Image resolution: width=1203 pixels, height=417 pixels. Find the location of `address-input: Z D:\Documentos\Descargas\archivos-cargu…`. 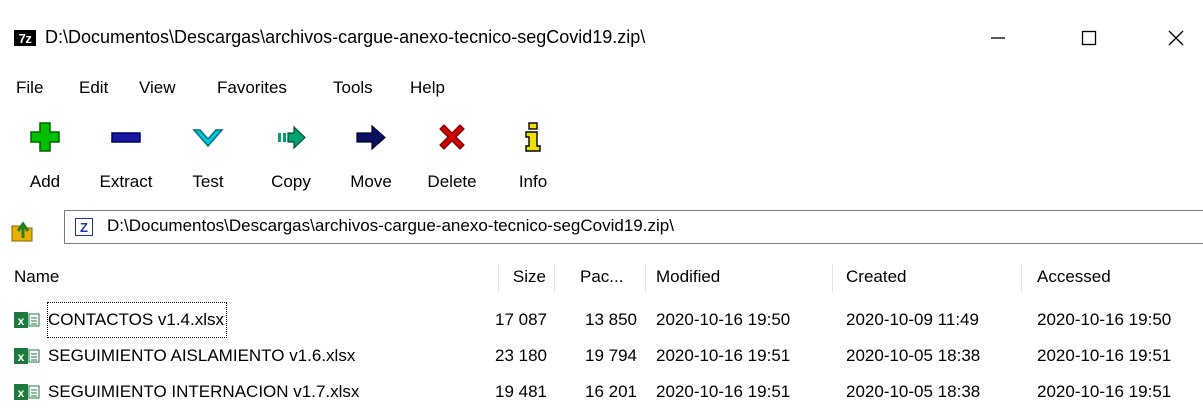

address-input: Z D:\Documentos\Descargas\archivos-cargu… is located at coordinates (633, 227).